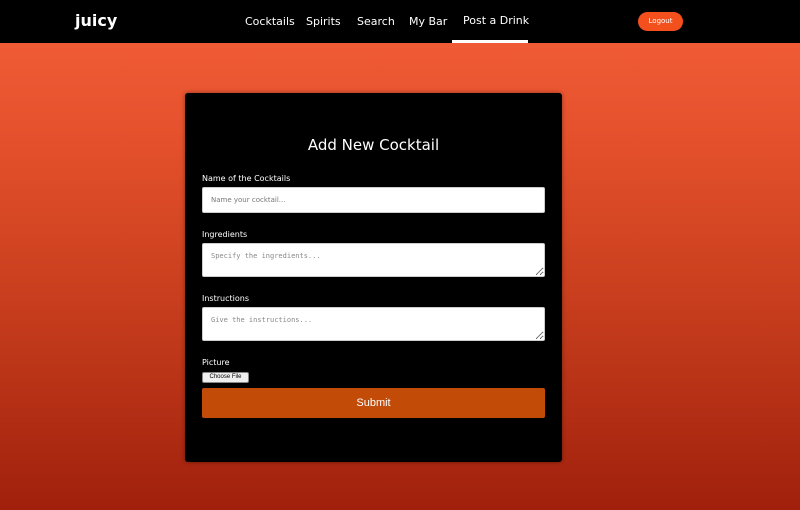 The height and width of the screenshot is (510, 800). What do you see at coordinates (428, 21) in the screenshot?
I see `nav-link-my-bar: My Bar` at bounding box center [428, 21].